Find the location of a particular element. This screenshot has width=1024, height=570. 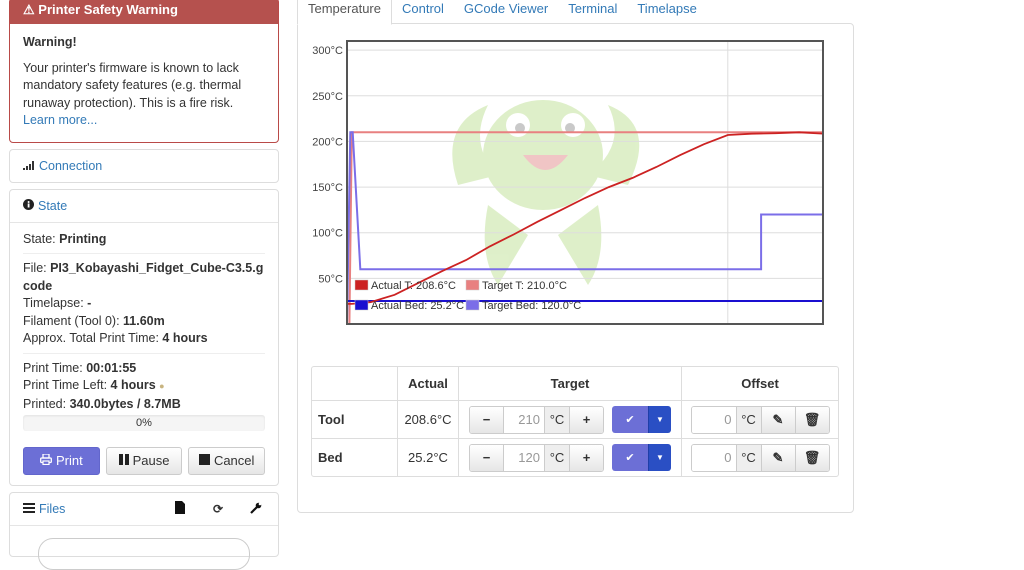

timelapse-row: Timelapse: - is located at coordinates (57, 303).